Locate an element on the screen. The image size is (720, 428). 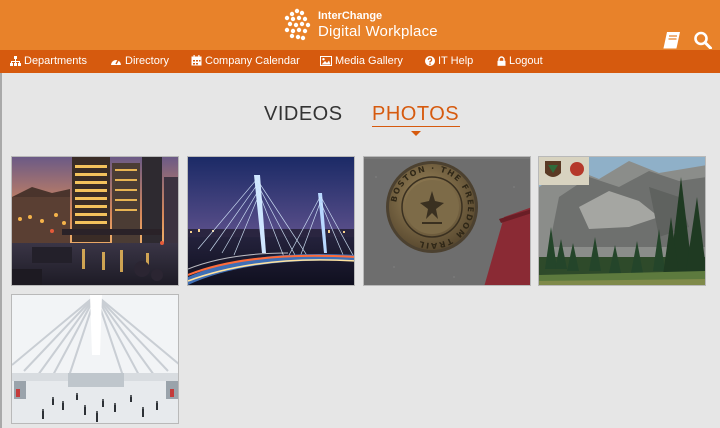
nav-label: Company Calendar is located at coordinates (252, 61).